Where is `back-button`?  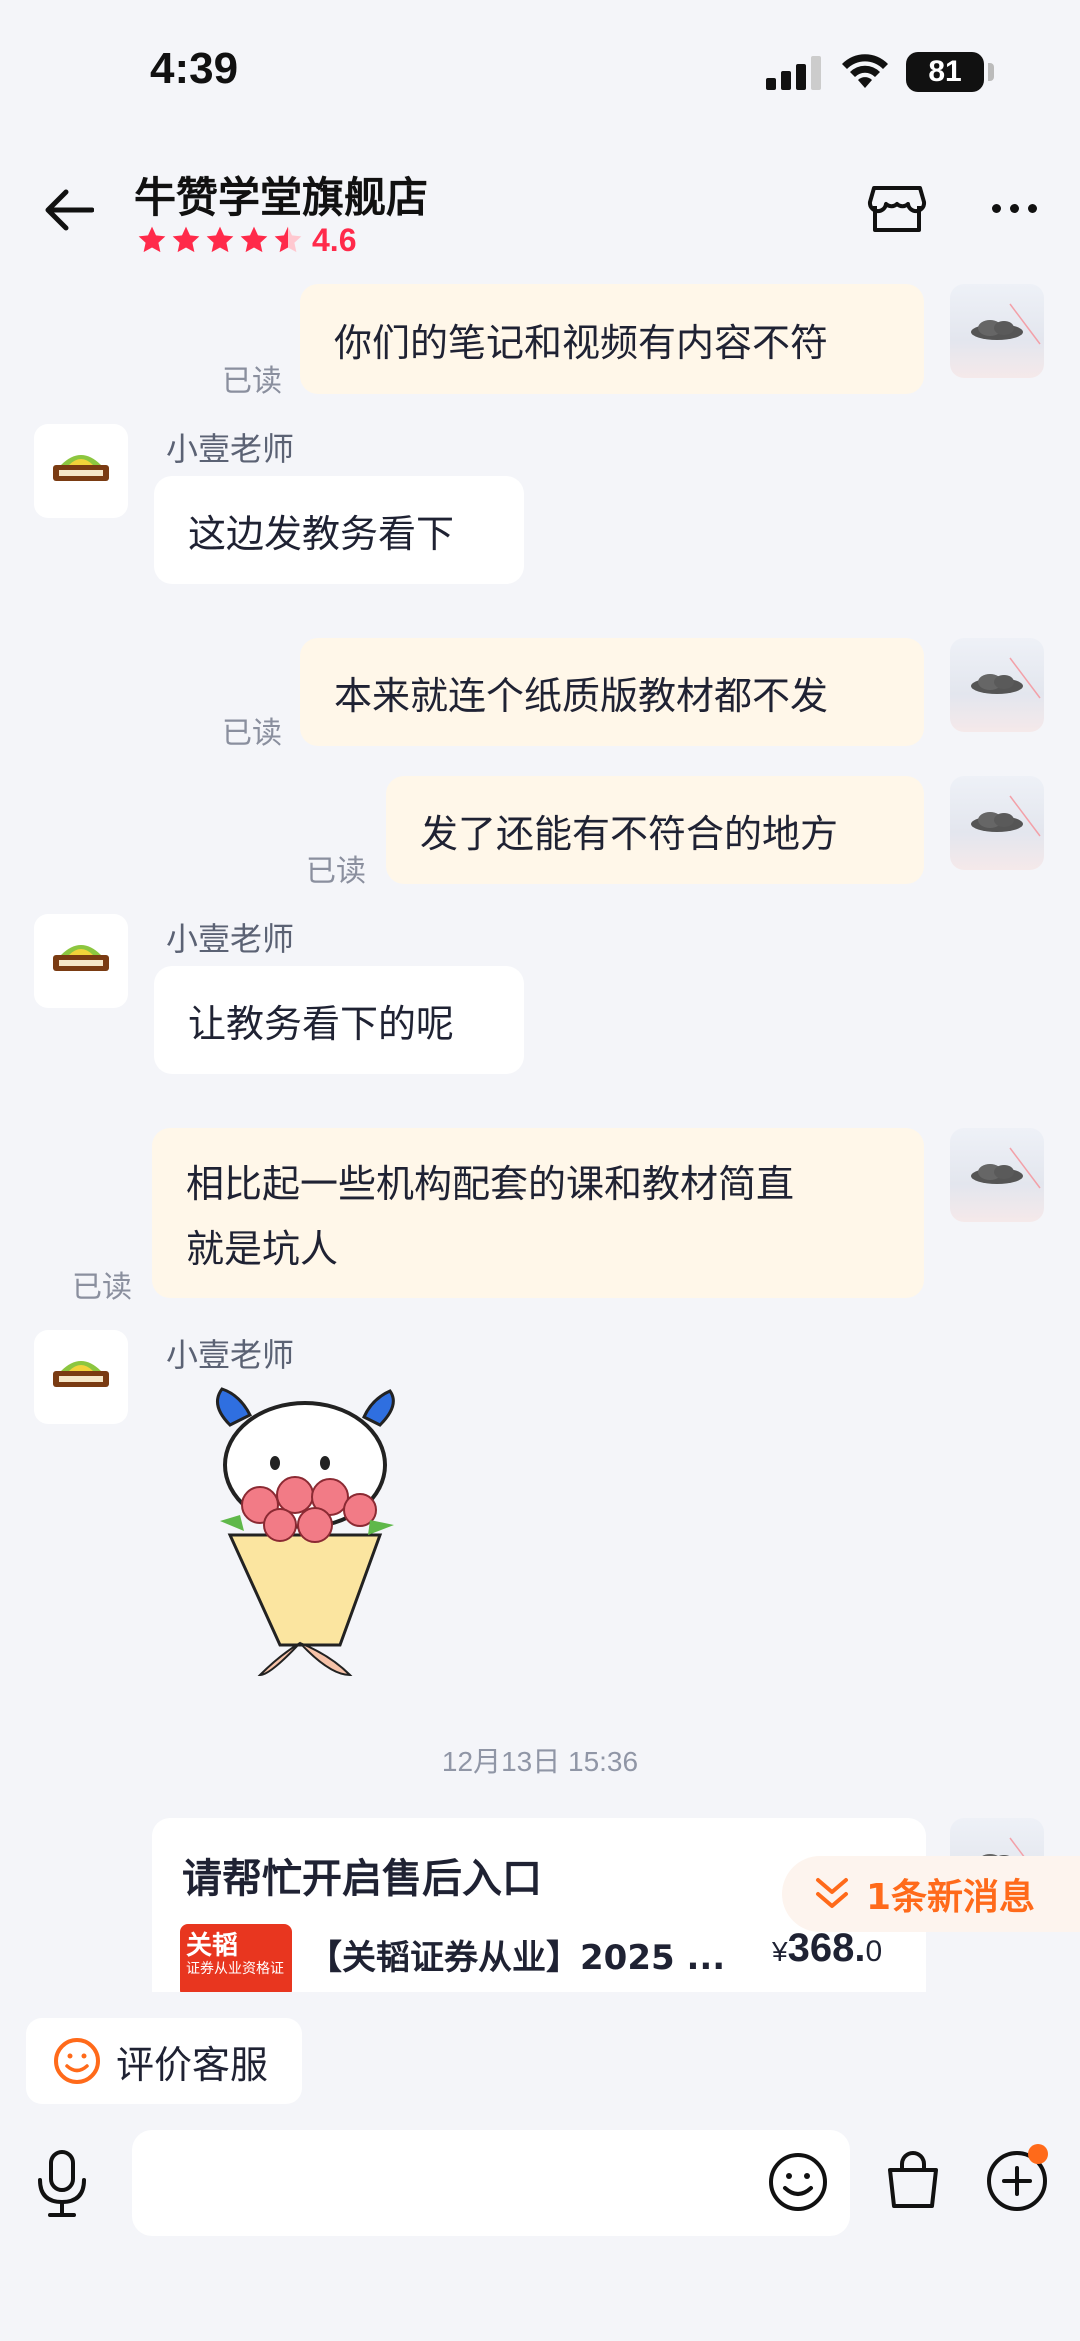
back-button is located at coordinates (68, 210).